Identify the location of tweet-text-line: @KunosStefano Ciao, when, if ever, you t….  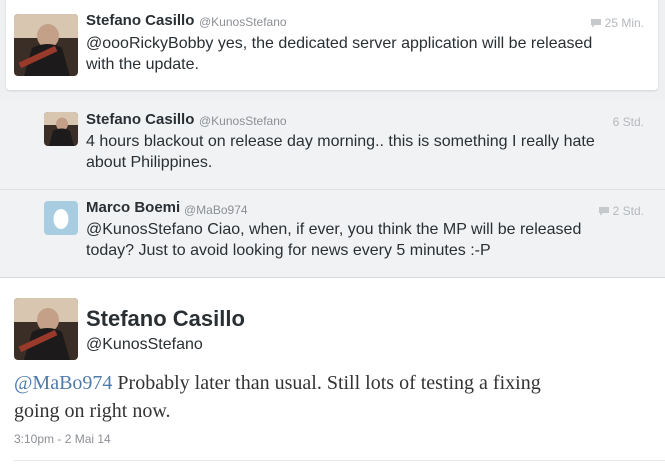
(334, 229).